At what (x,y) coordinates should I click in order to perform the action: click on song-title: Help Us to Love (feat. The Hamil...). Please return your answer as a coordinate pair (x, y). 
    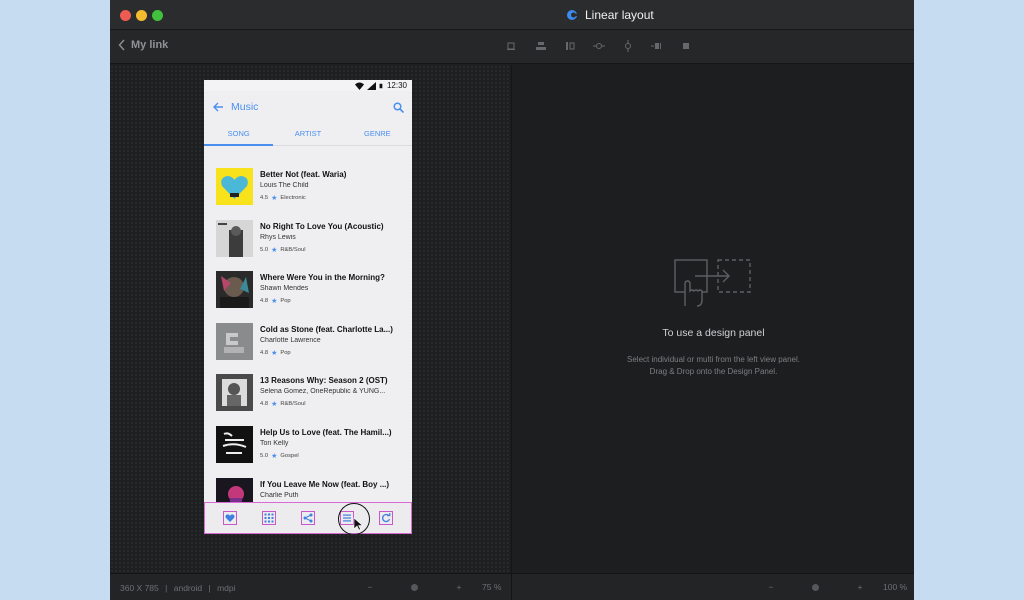
    Looking at the image, I should click on (326, 432).